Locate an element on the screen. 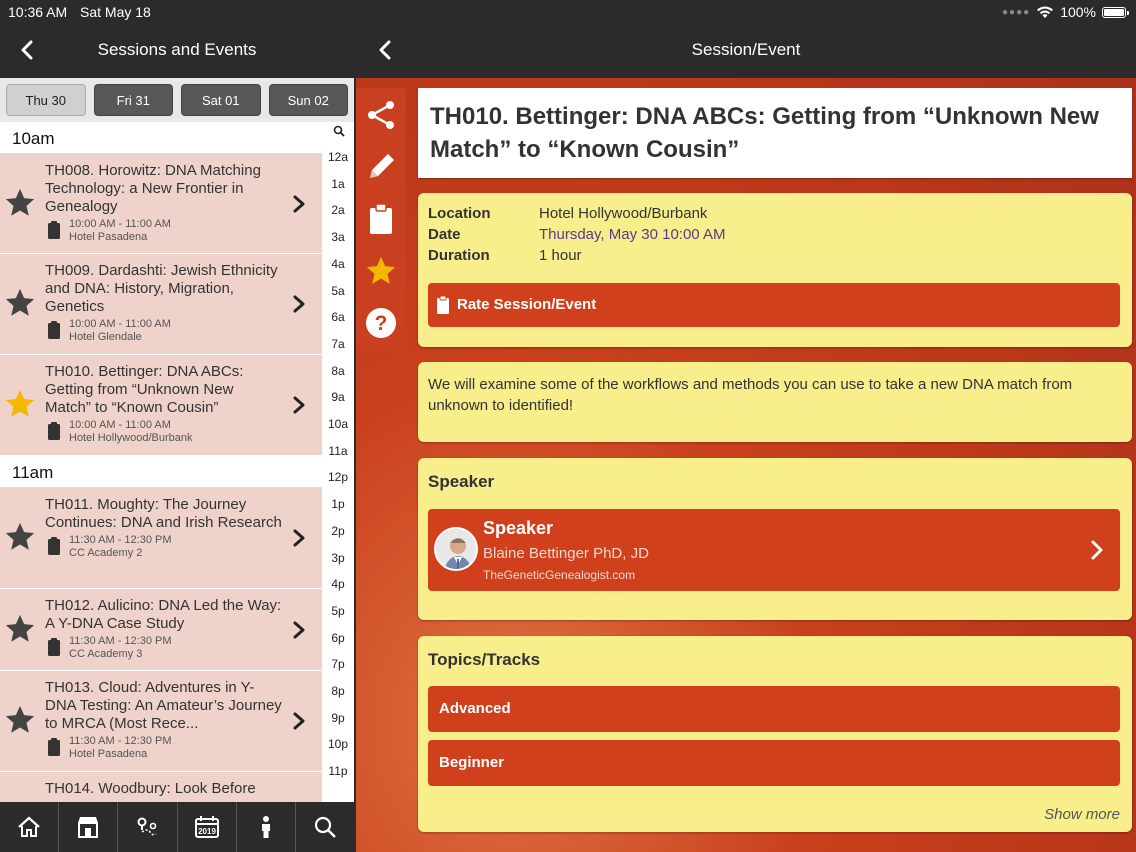 The image size is (1136, 852). date-label: Date is located at coordinates (444, 234).